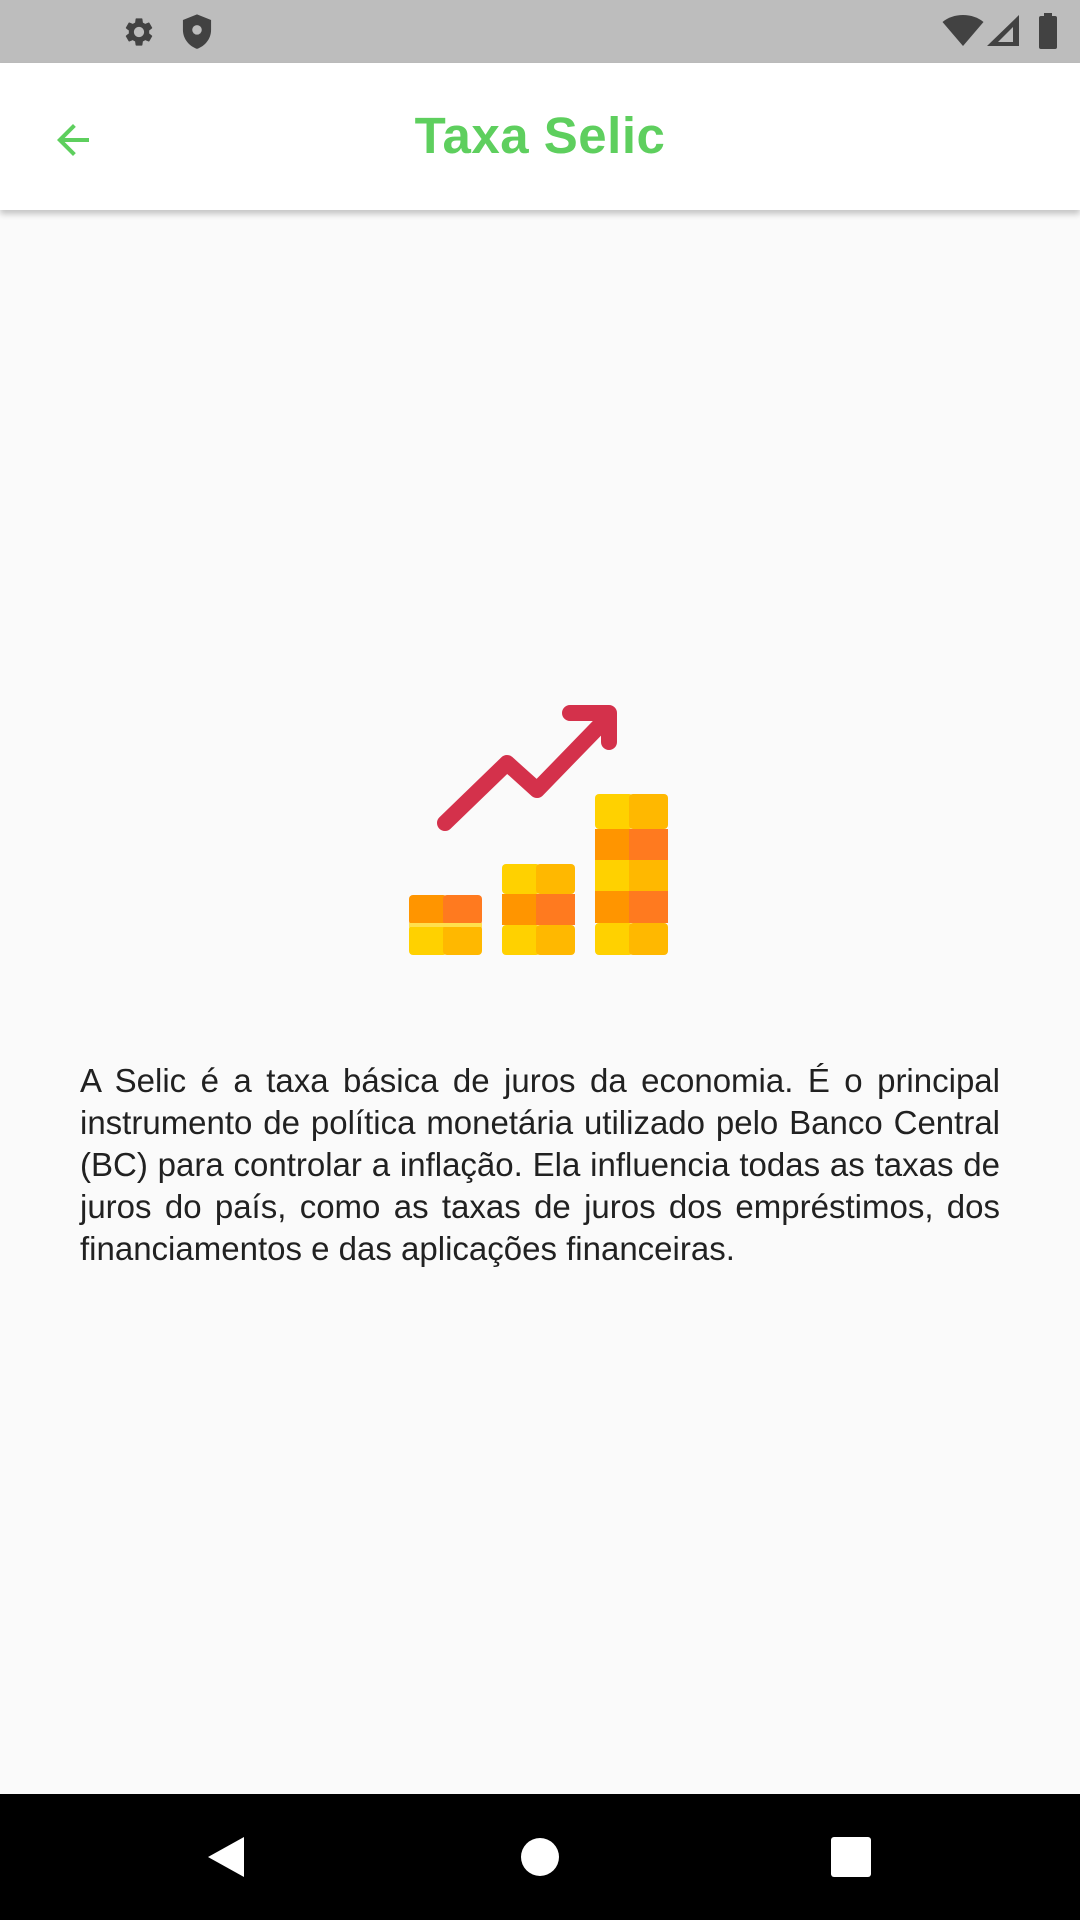 The image size is (1080, 1920). Describe the element at coordinates (538, 909) in the screenshot. I see `coin-stack-medium` at that location.